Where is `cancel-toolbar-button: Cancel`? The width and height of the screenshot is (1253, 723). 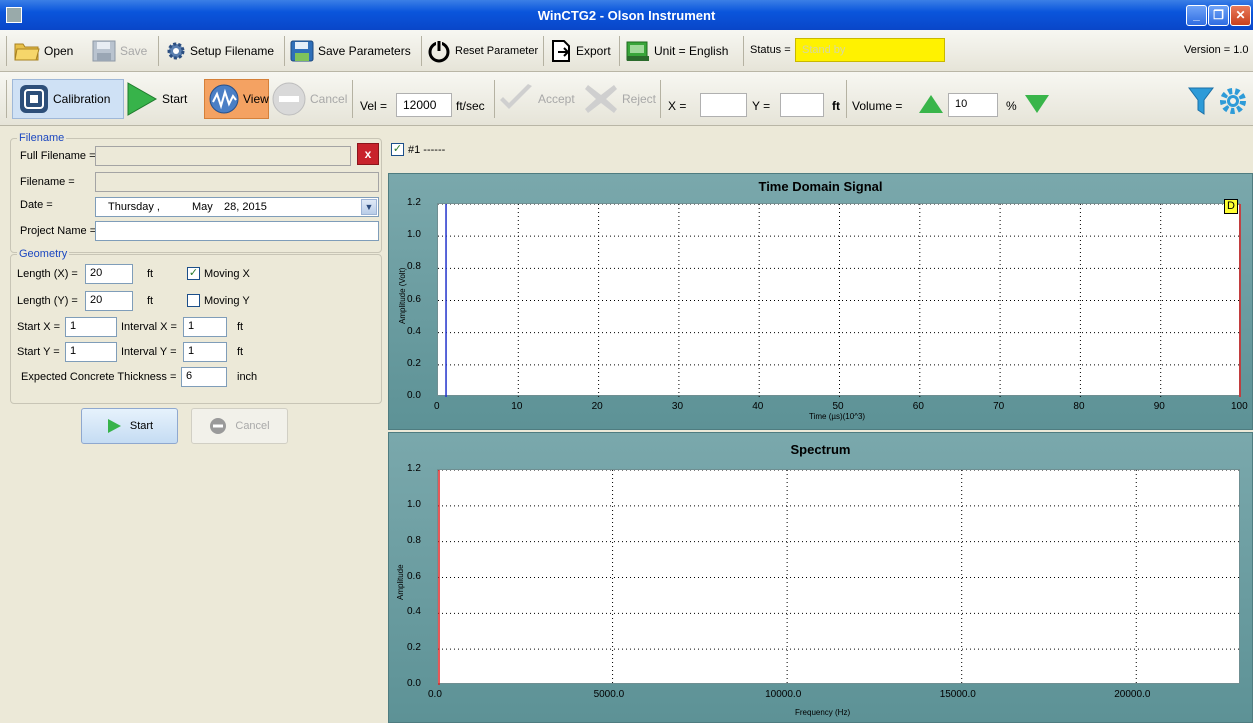
cancel-toolbar-button: Cancel is located at coordinates (309, 99).